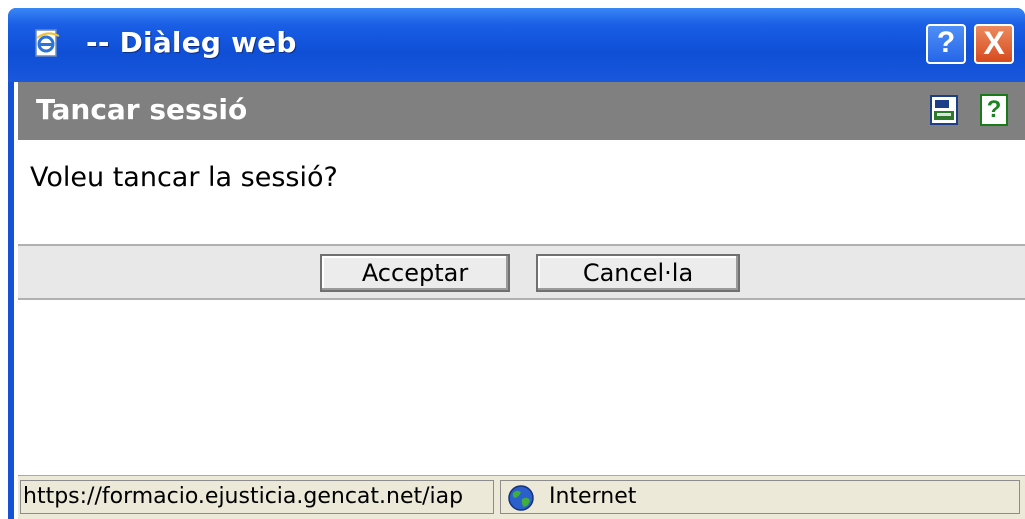  Describe the element at coordinates (47, 43) in the screenshot. I see `ie-document-icon` at that location.